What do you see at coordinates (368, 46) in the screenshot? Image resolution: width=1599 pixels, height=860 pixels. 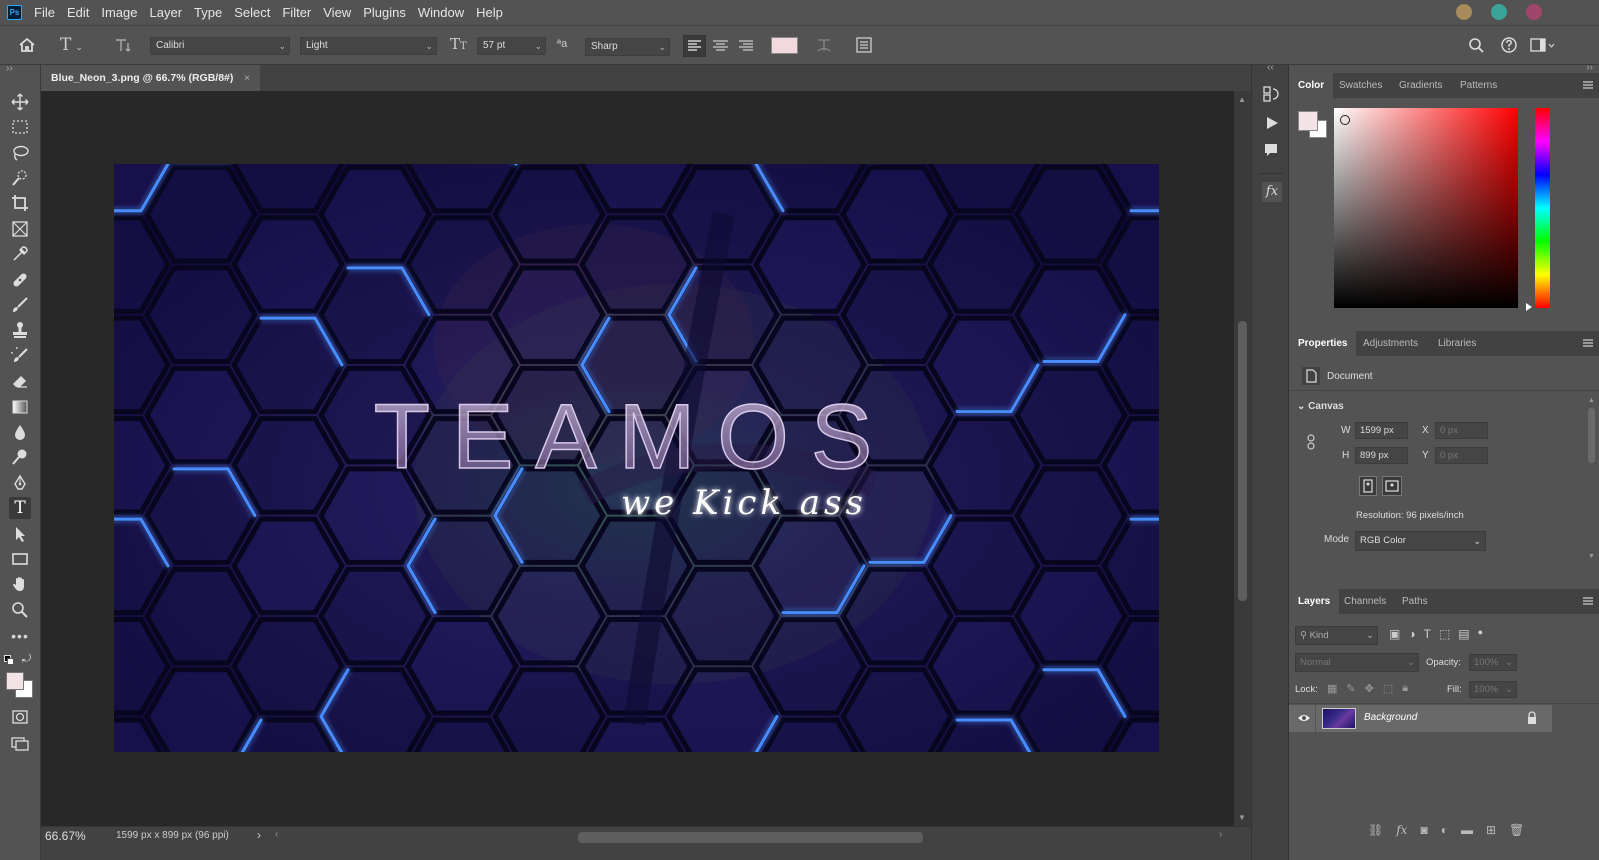 I see `font-style-select: Light ⌄` at bounding box center [368, 46].